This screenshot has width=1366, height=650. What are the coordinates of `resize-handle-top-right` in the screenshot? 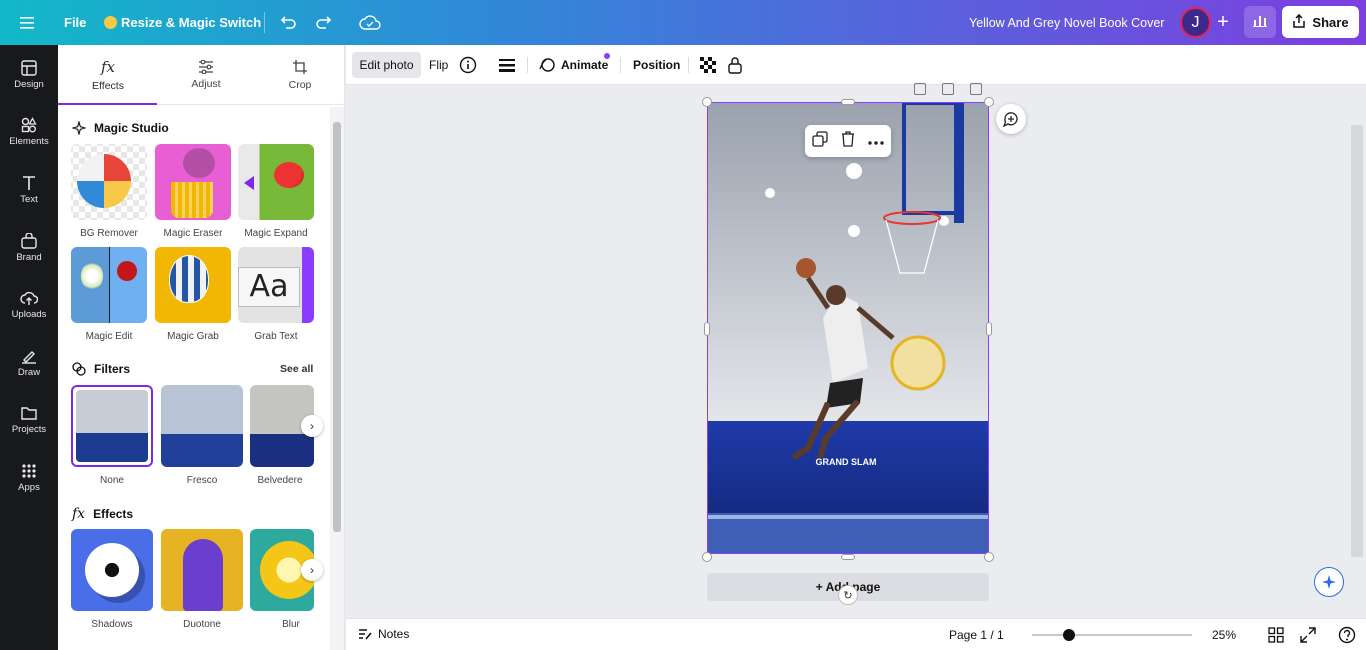 It's located at (989, 102).